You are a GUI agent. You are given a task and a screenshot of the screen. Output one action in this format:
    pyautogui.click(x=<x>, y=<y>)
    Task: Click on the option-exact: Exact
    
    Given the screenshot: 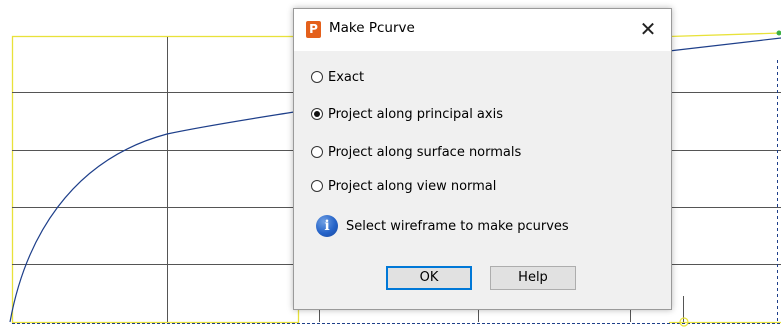 What is the action you would take?
    pyautogui.click(x=337, y=77)
    